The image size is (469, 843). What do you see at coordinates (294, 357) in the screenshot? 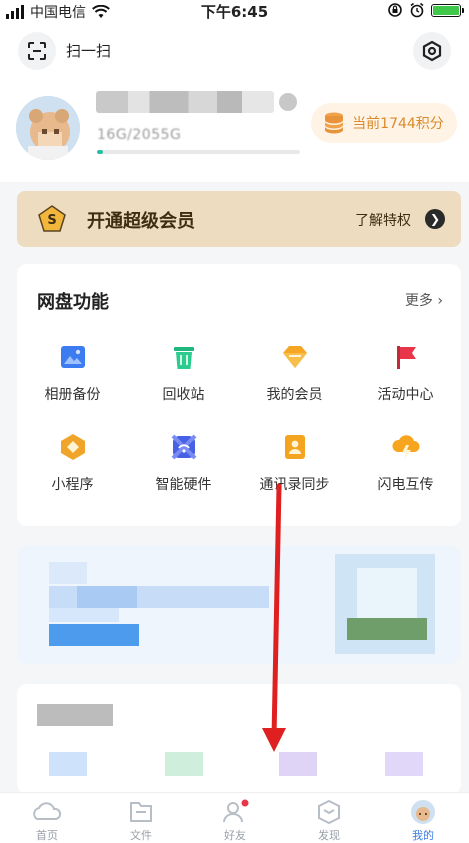
I see `diamond-icon` at bounding box center [294, 357].